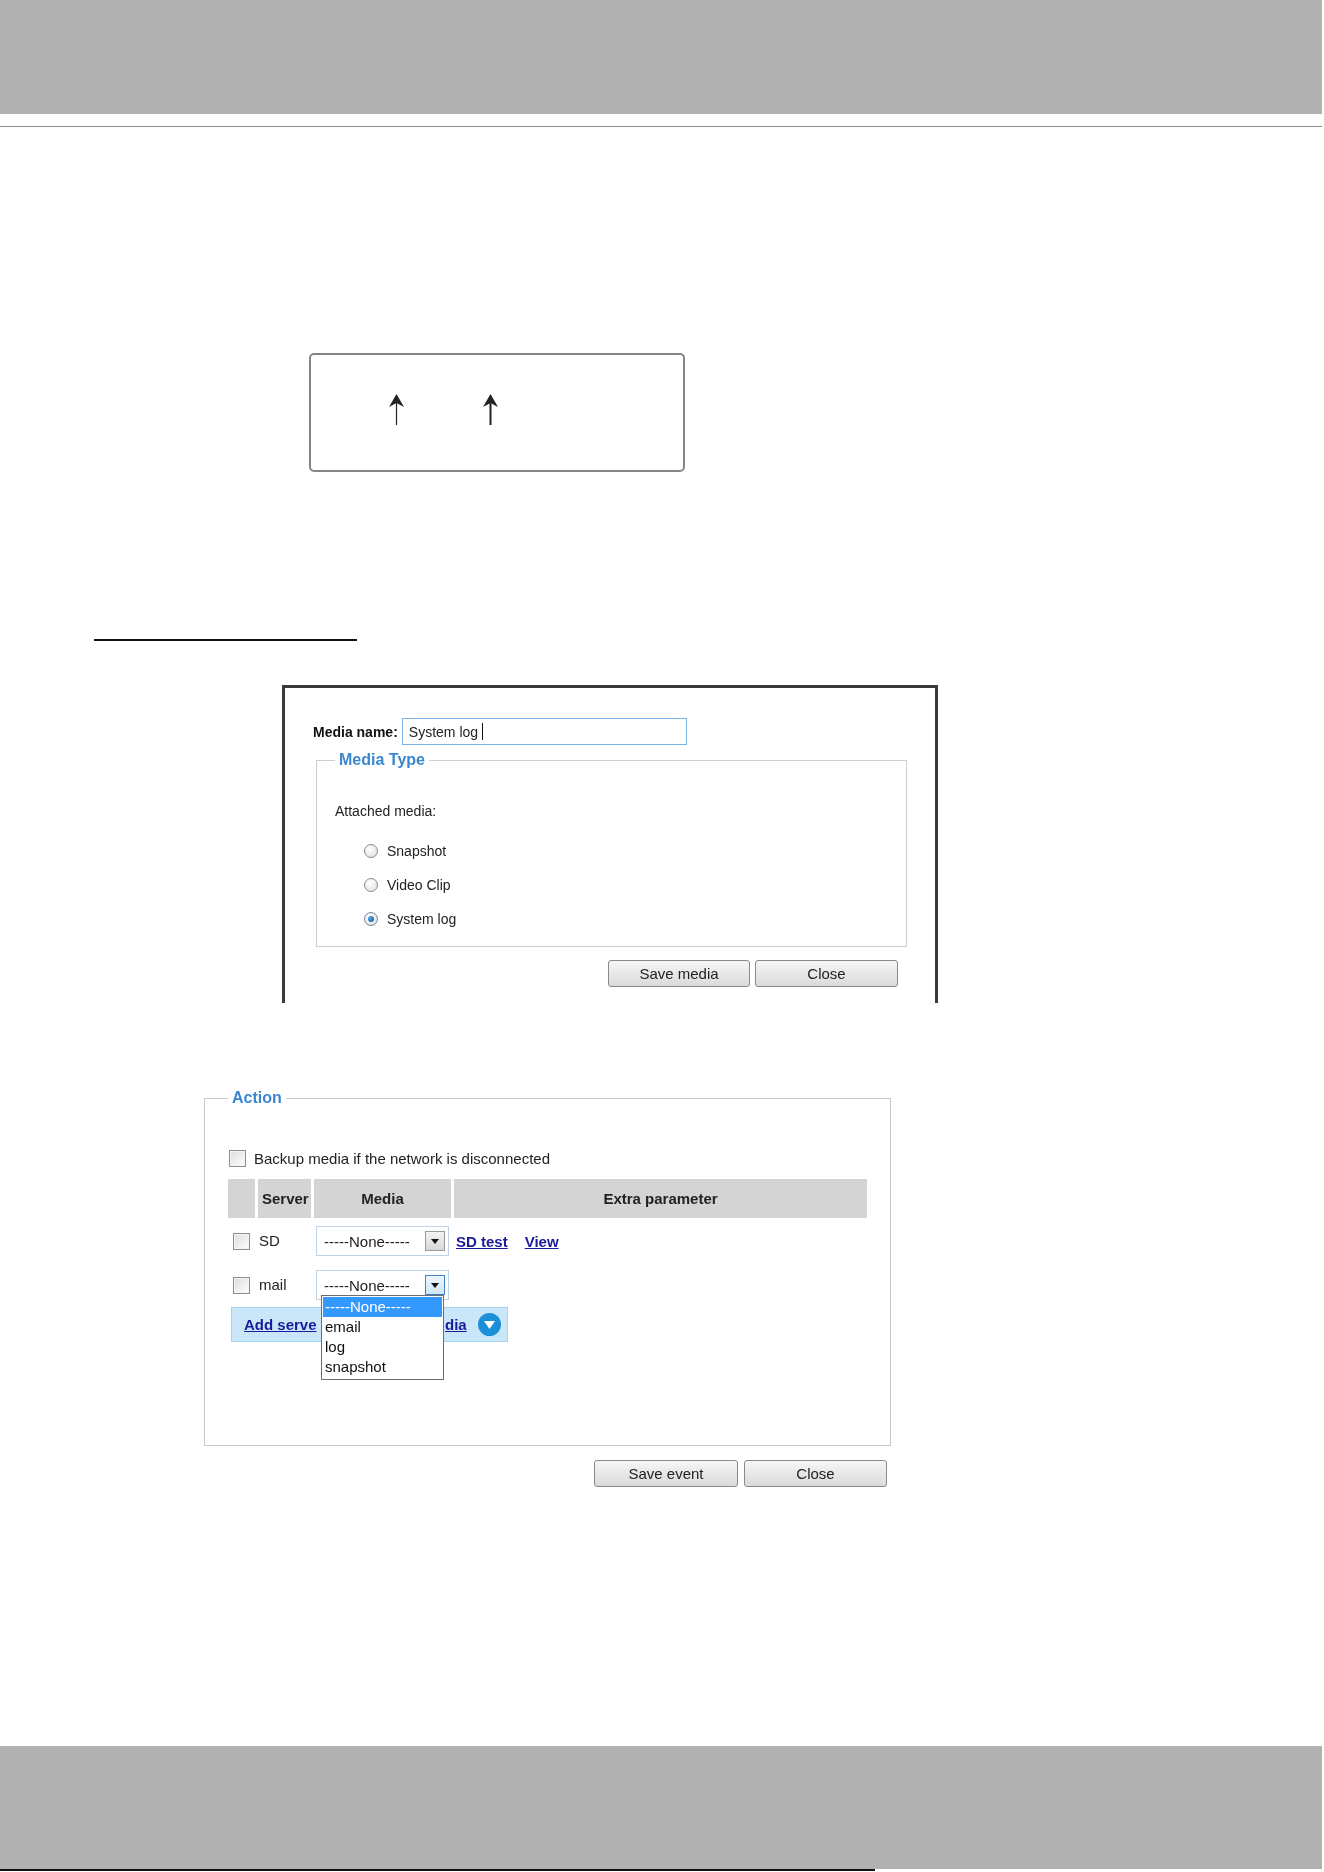 This screenshot has height=1872, width=1324. What do you see at coordinates (386, 811) in the screenshot?
I see `attached-media-label: Attached media:` at bounding box center [386, 811].